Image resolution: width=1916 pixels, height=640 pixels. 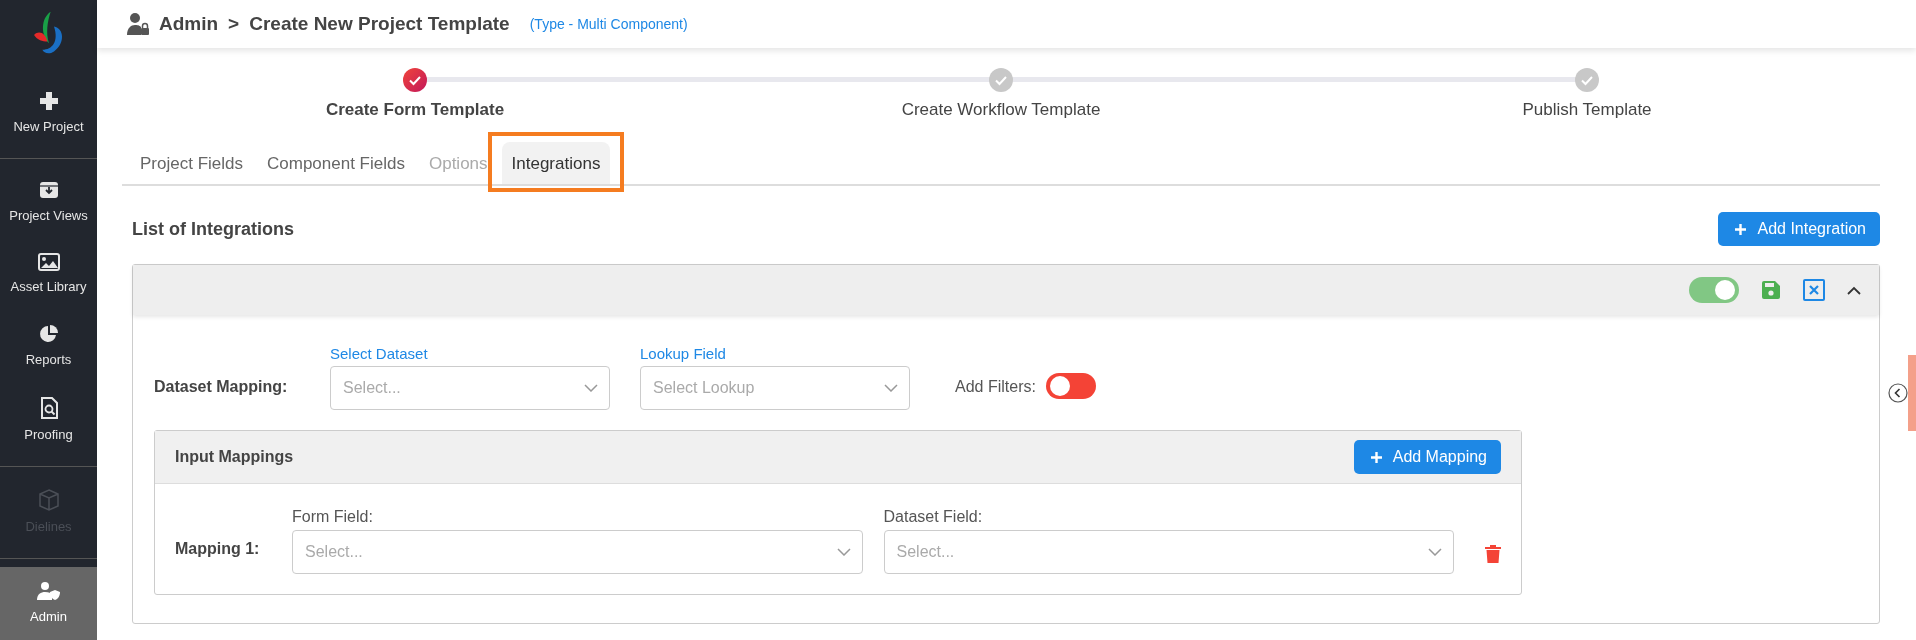 What do you see at coordinates (221, 387) in the screenshot?
I see `field-label: Dataset Mapping:` at bounding box center [221, 387].